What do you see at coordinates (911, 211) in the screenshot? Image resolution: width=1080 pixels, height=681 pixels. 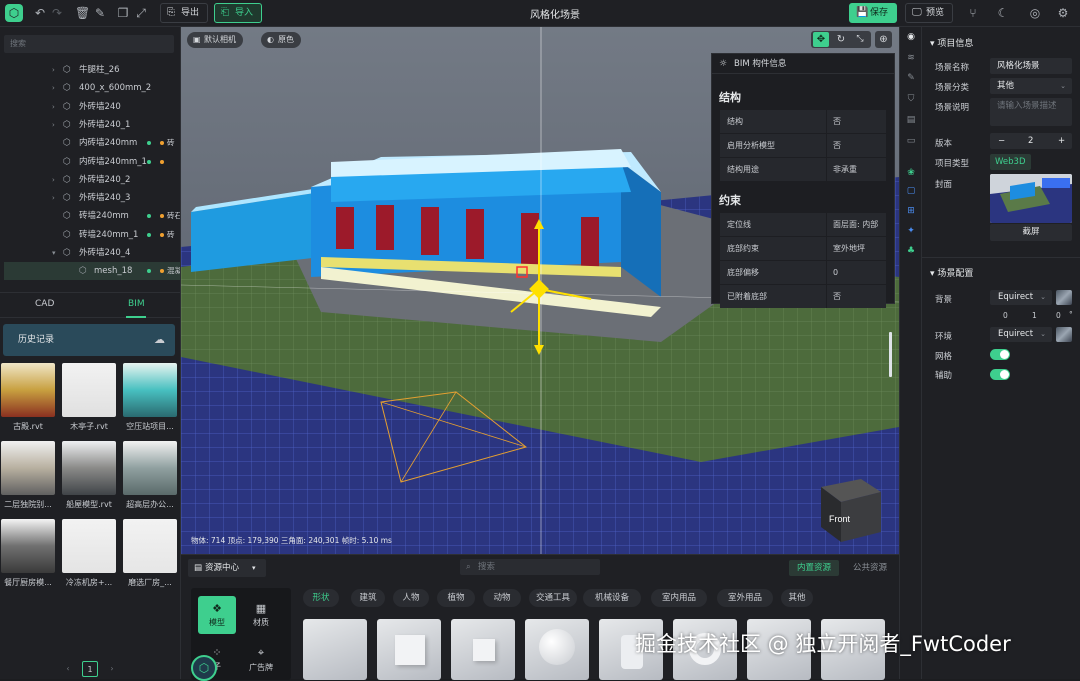 I see `grid-icon: ⊞` at bounding box center [911, 211].